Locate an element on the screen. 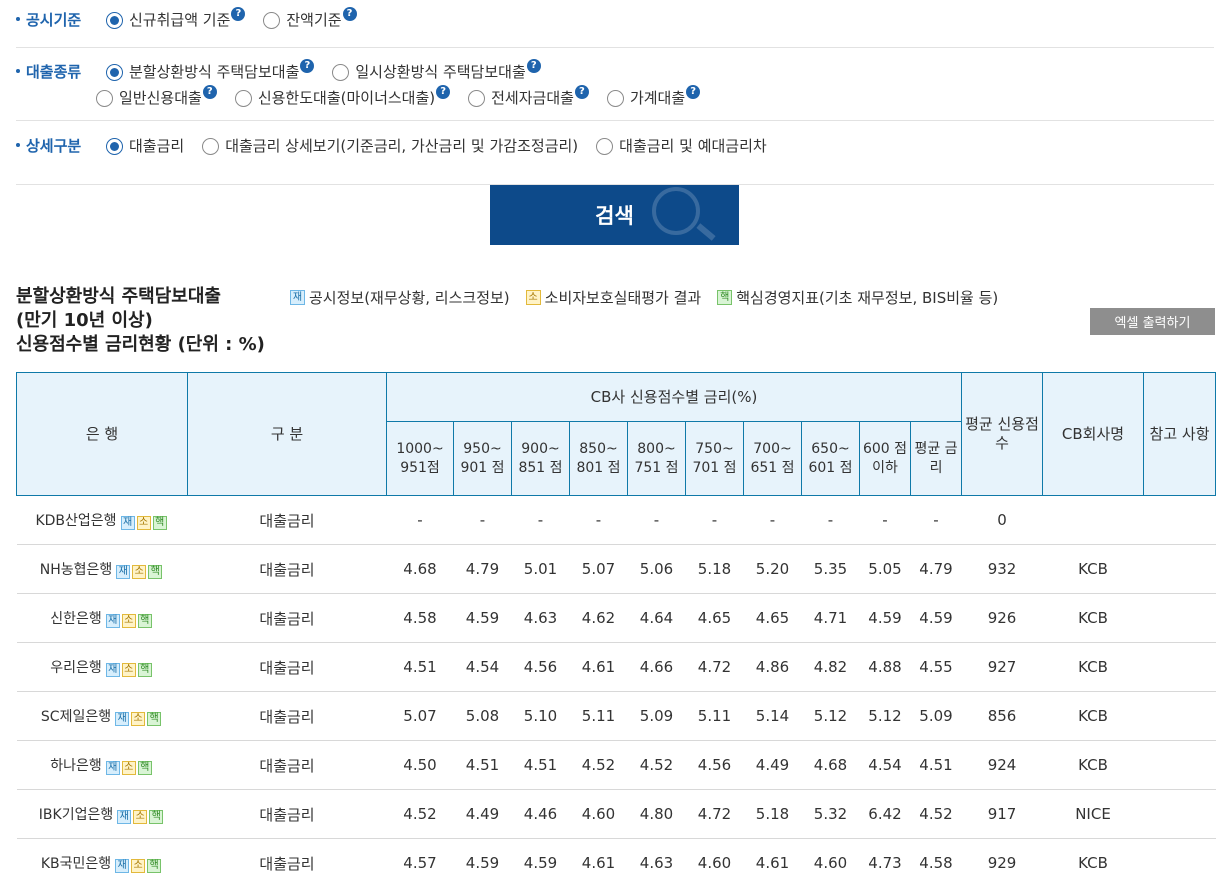 This screenshot has width=1222, height=875. bank-name: NH농협은행 is located at coordinates (76, 570).